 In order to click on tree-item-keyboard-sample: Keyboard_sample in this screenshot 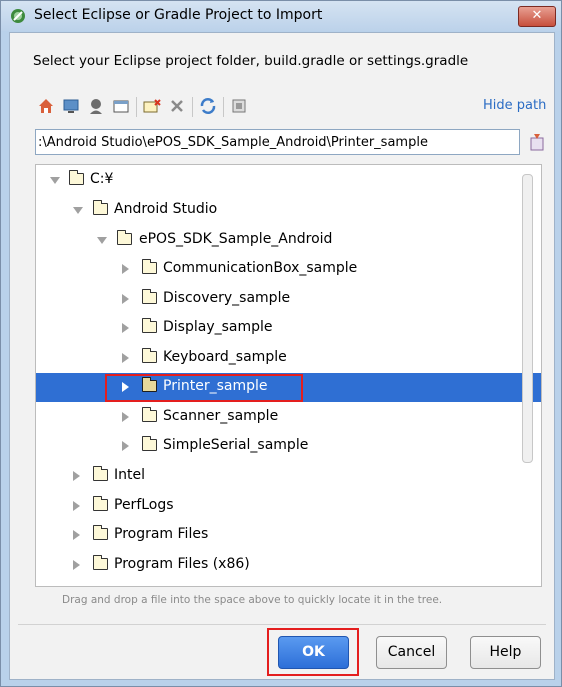, I will do `click(288, 358)`.